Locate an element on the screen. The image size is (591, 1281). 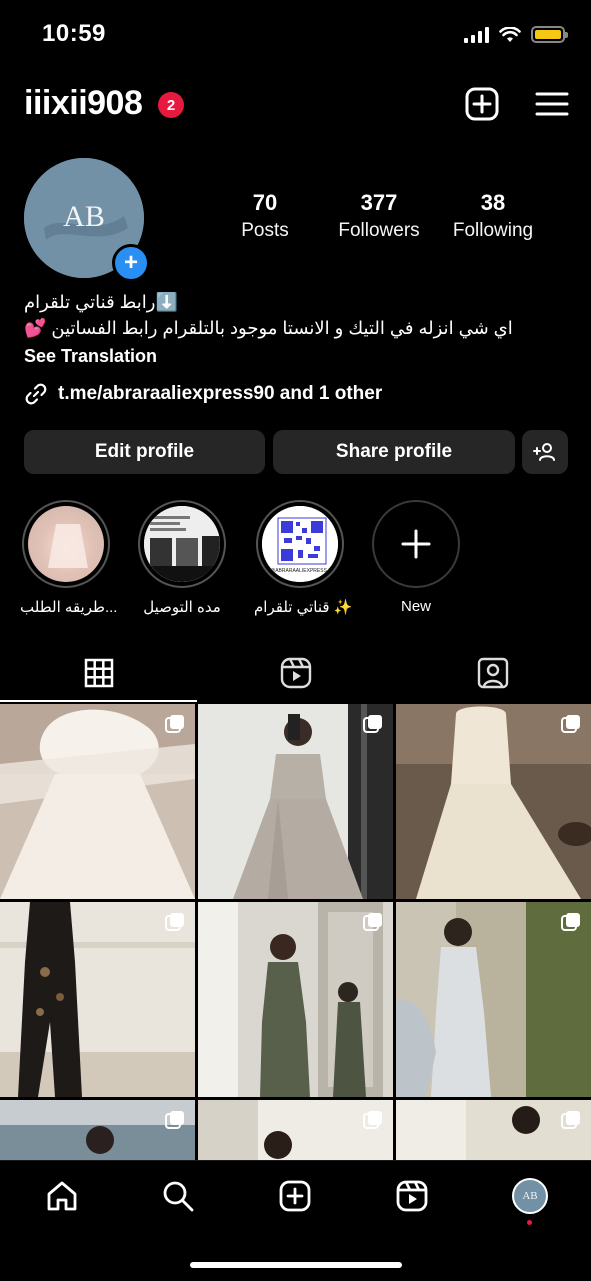
signal-icon is located at coordinates (476, 34).